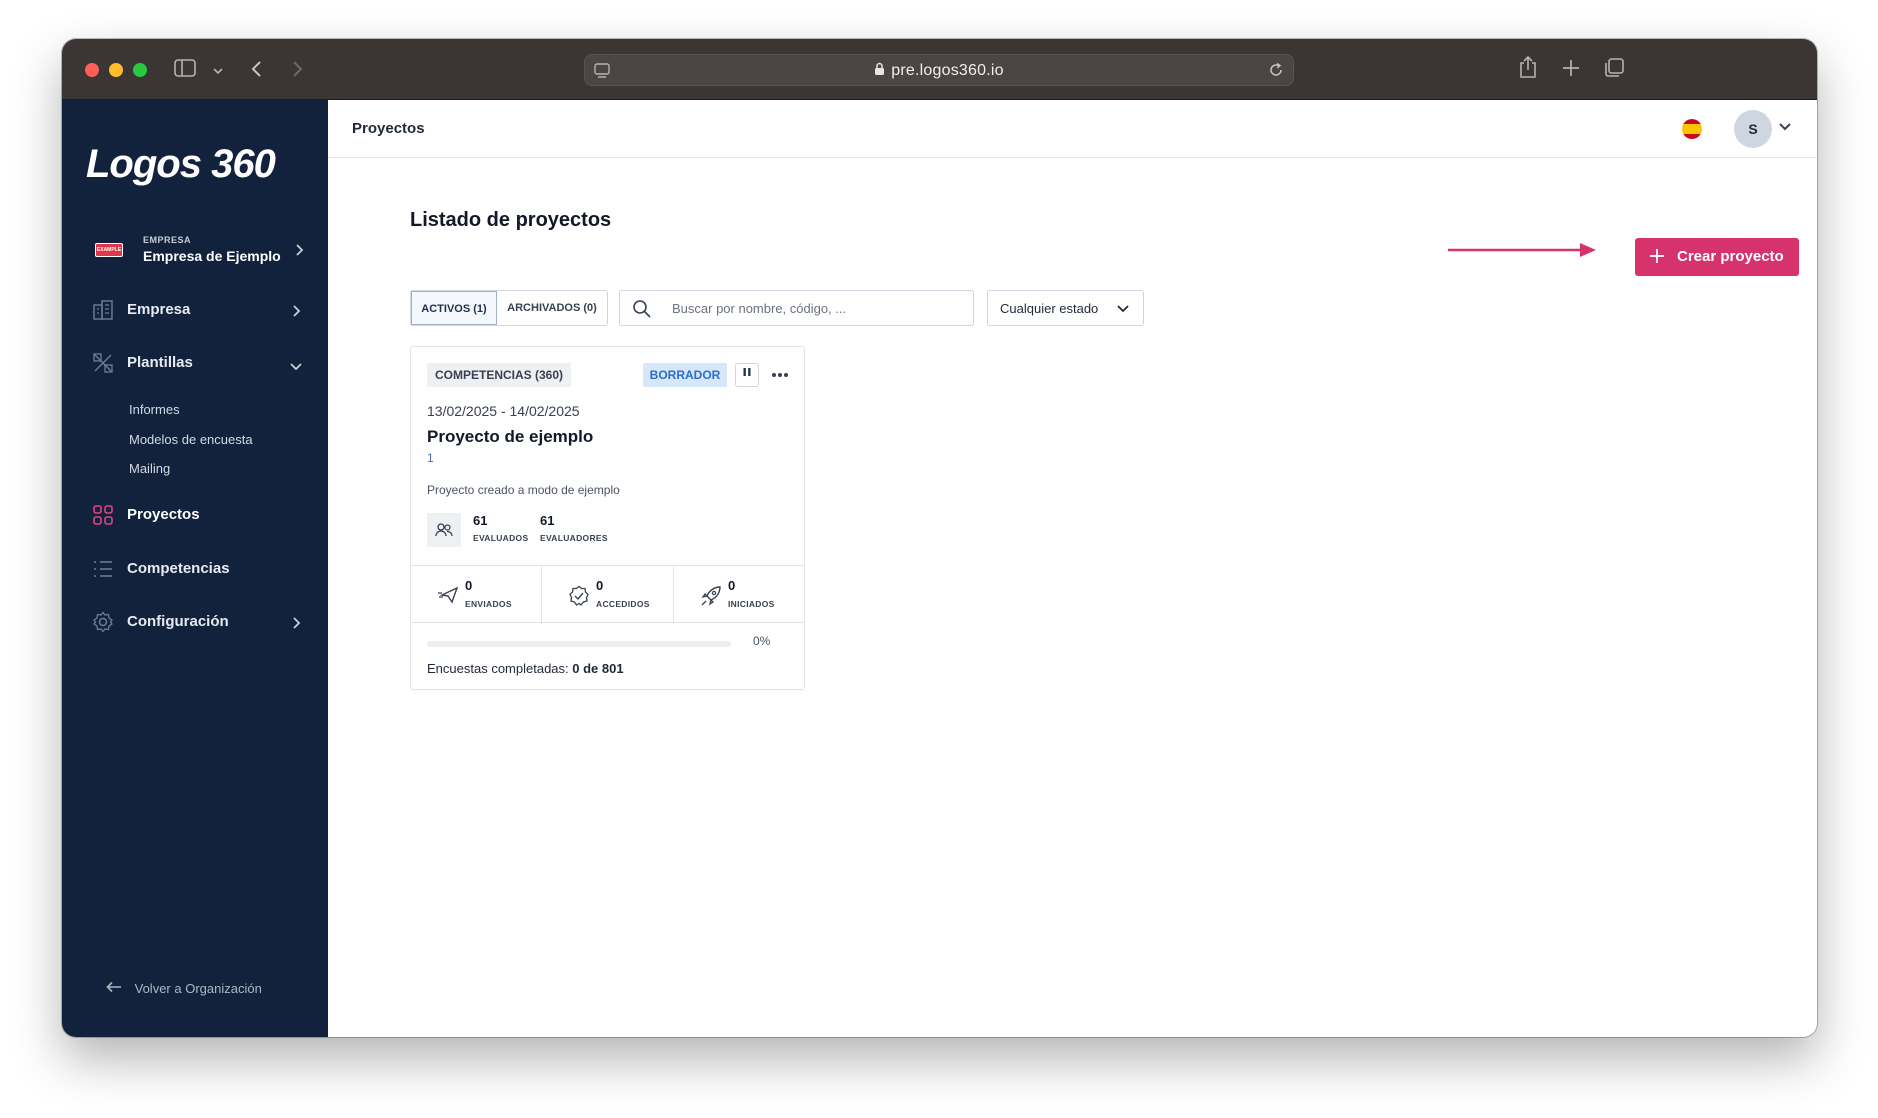  I want to click on progress-bar, so click(579, 644).